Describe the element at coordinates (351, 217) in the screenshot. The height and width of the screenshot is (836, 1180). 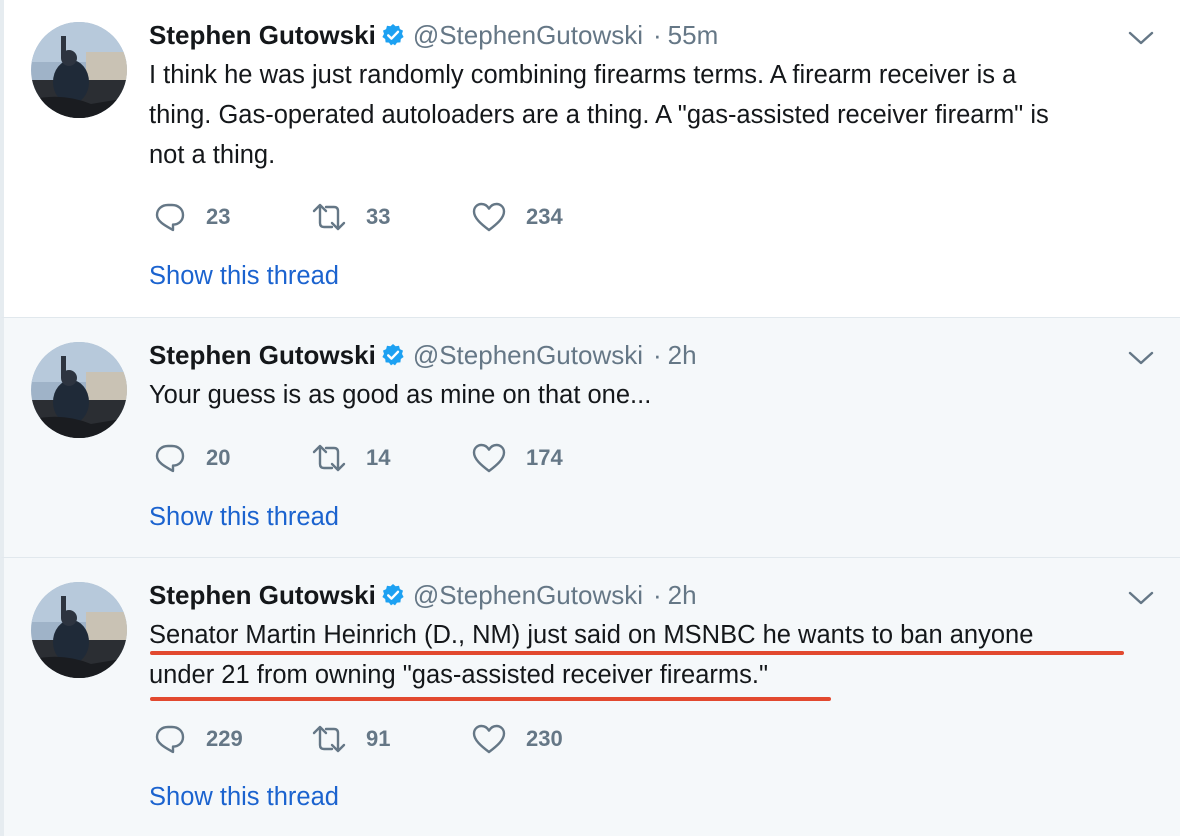
I see `retweet-button: 33` at that location.